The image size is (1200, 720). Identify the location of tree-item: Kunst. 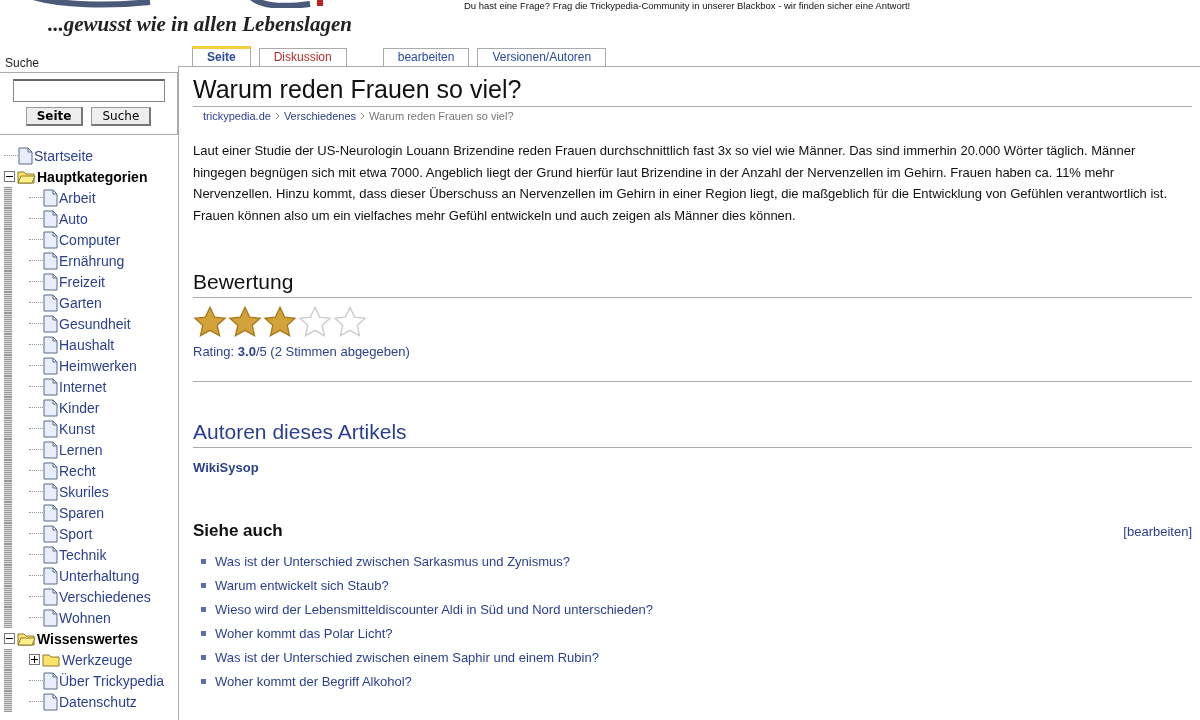
(77, 428).